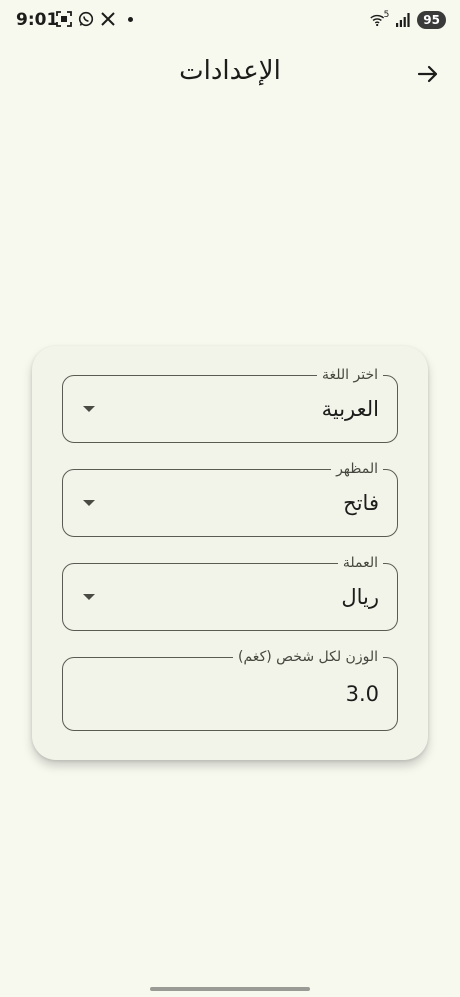  What do you see at coordinates (360, 597) in the screenshot?
I see `currency-value: ريال` at bounding box center [360, 597].